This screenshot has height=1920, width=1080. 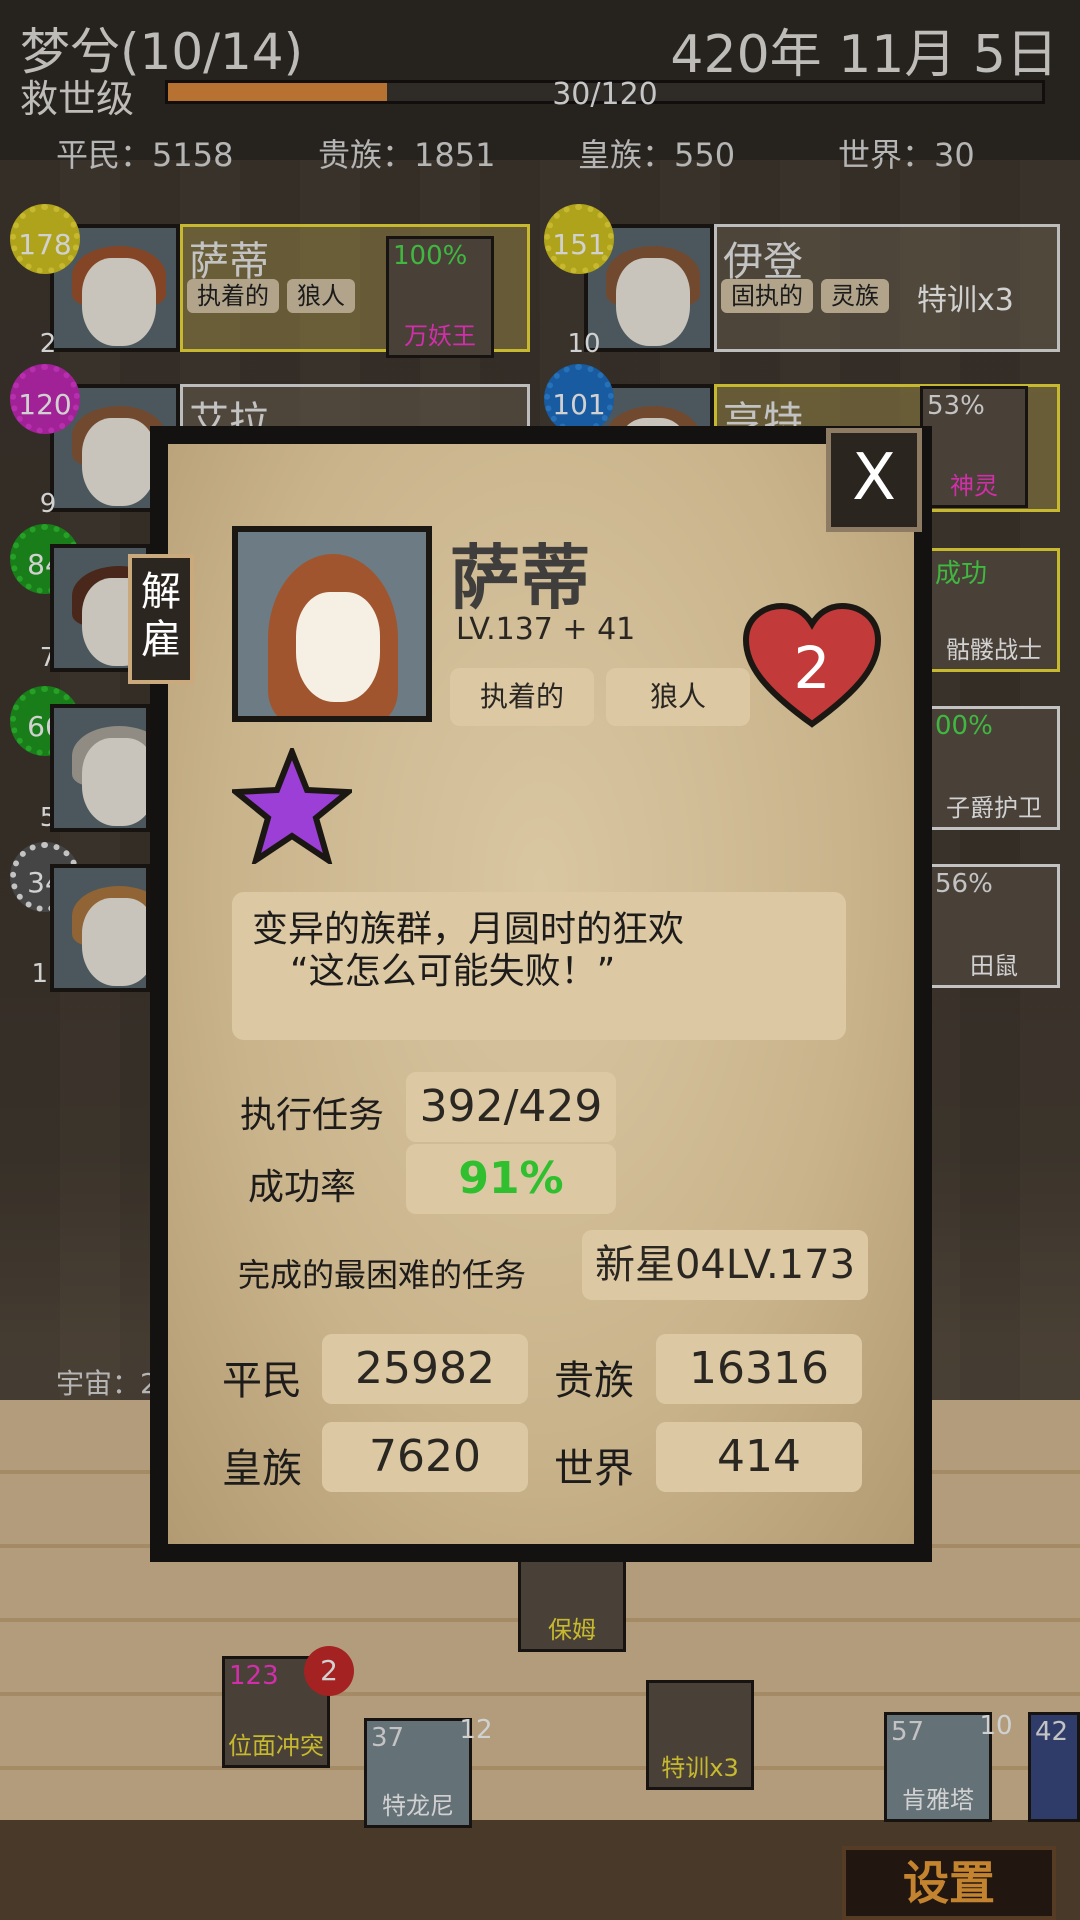 I want to click on hardest-quest-value: 新星04LV.173, so click(x=725, y=1265).